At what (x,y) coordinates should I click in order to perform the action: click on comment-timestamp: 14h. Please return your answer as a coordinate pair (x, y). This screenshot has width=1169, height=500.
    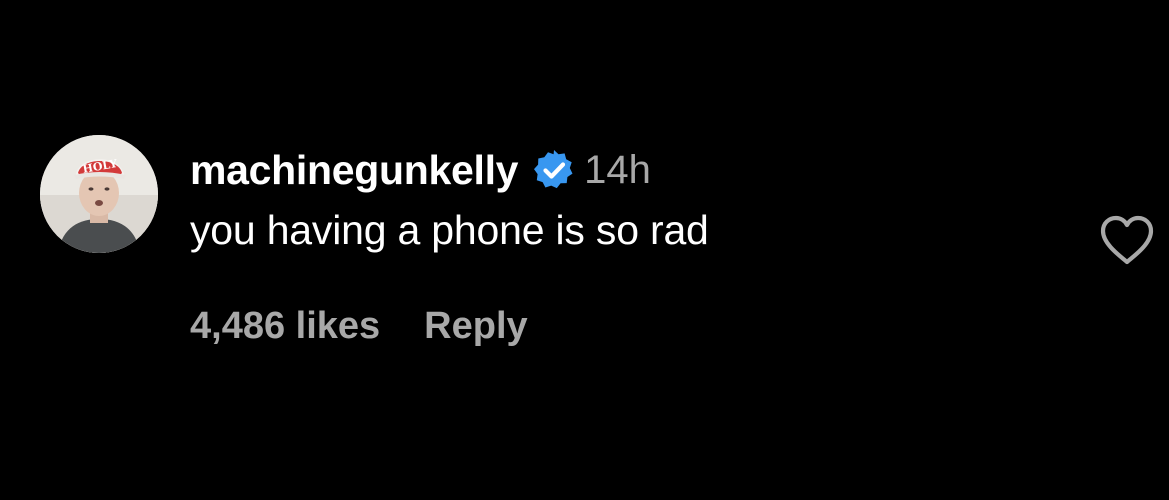
    Looking at the image, I should click on (617, 169).